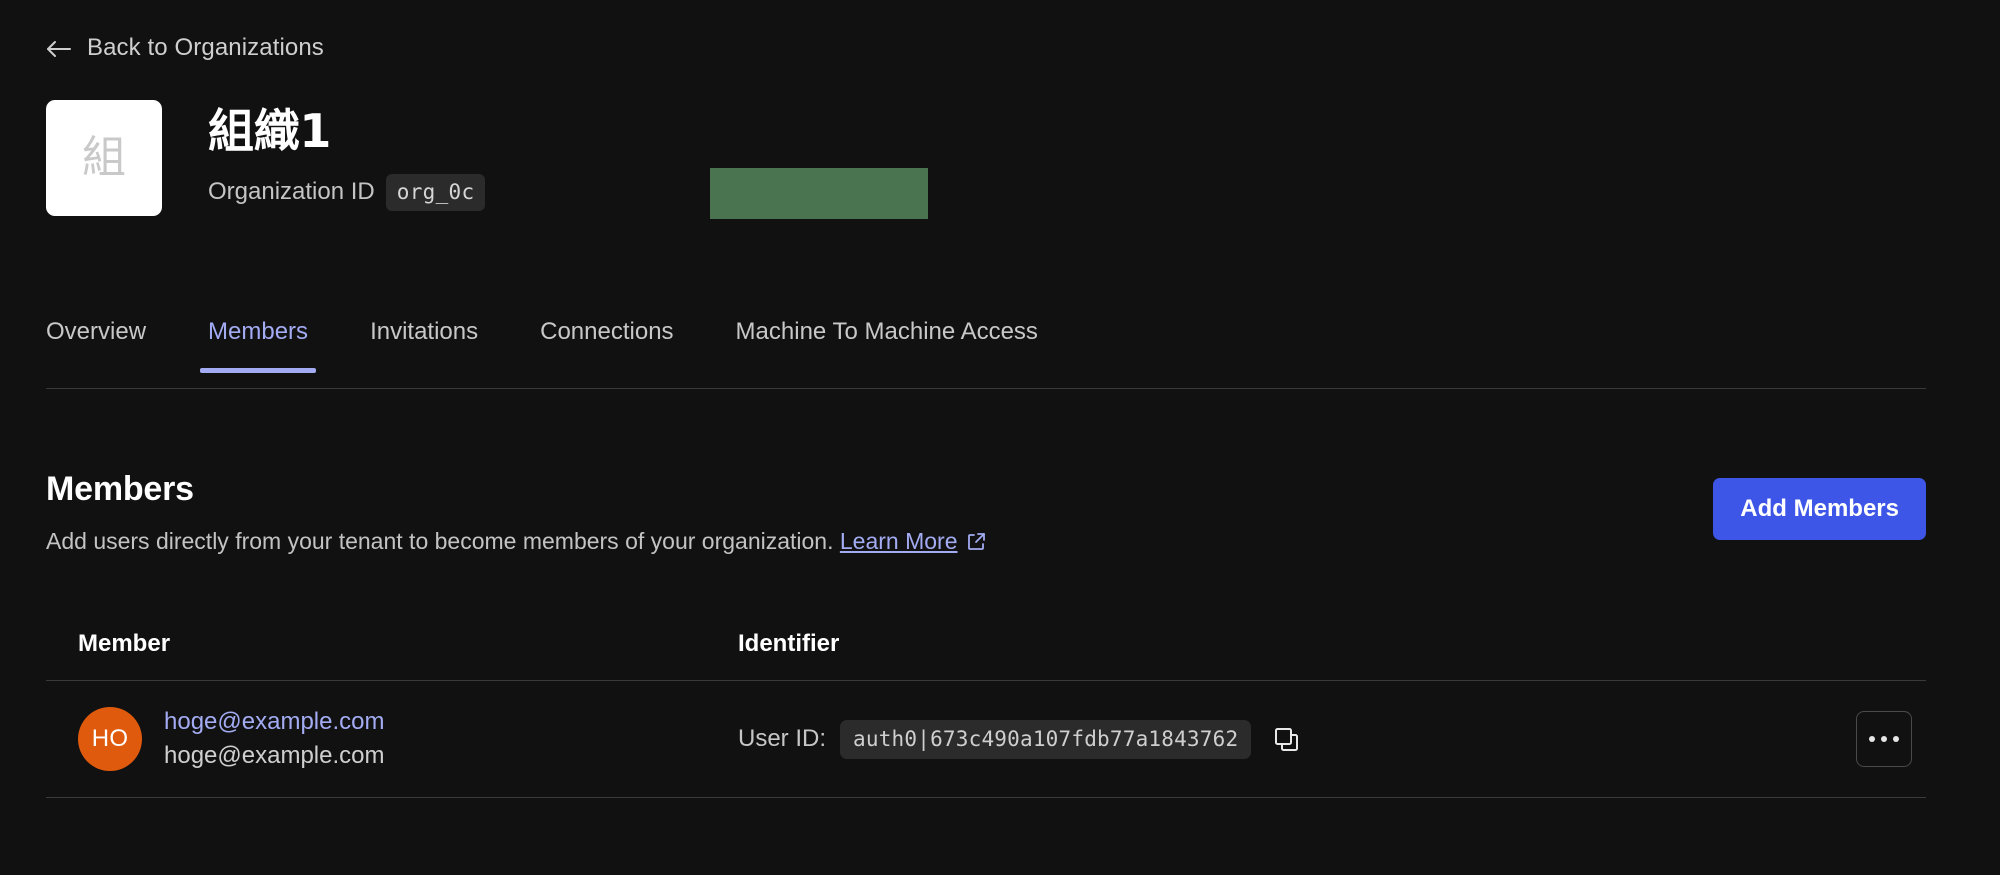 This screenshot has height=875, width=2000. I want to click on organization-meta: 組織1 Organization ID org_0c, so click(568, 159).